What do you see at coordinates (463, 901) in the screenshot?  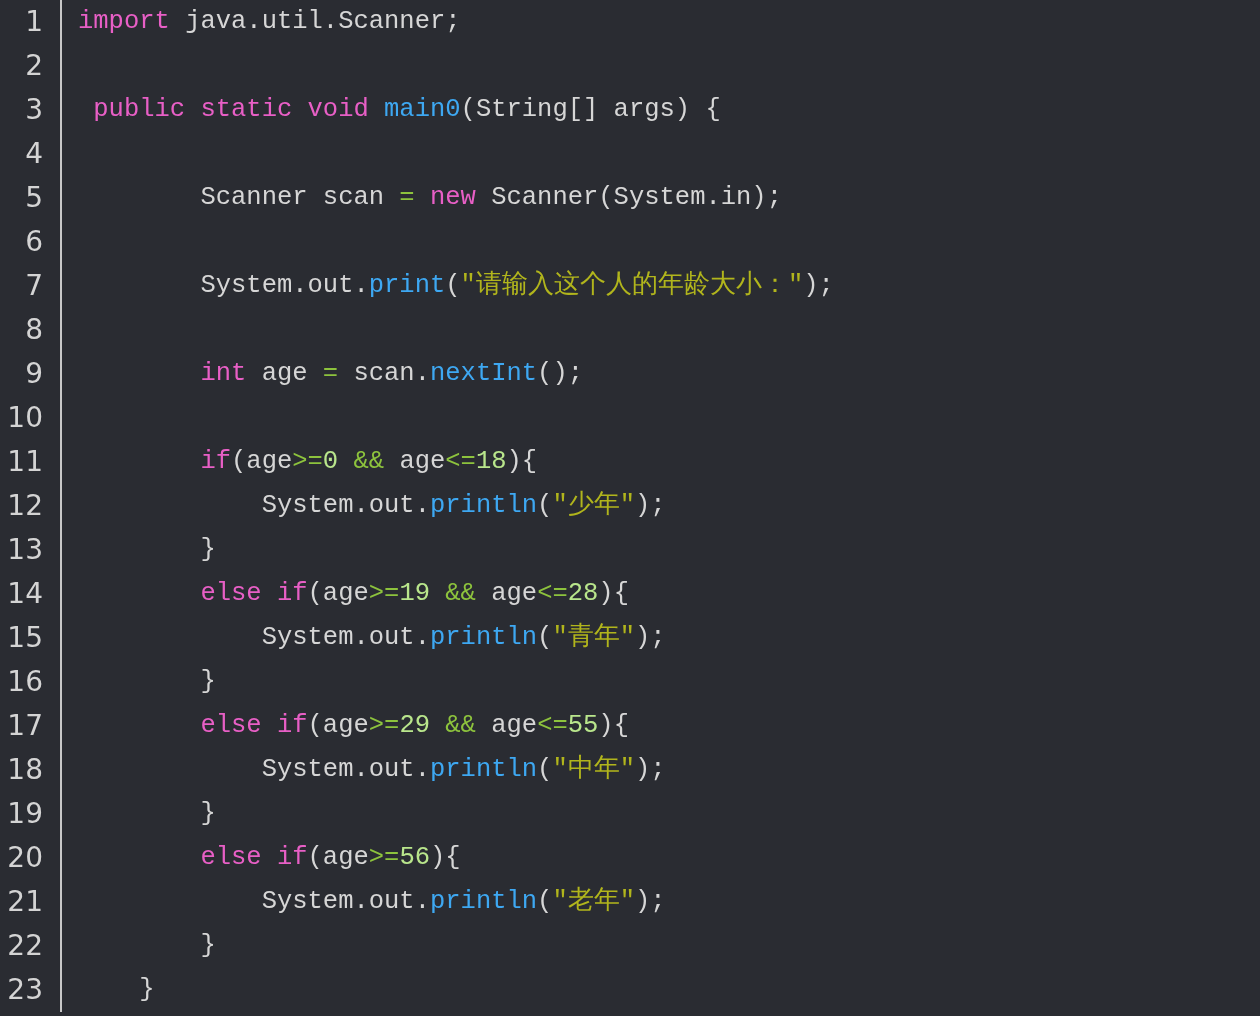 I see `code-line: System.out.println("老年");` at bounding box center [463, 901].